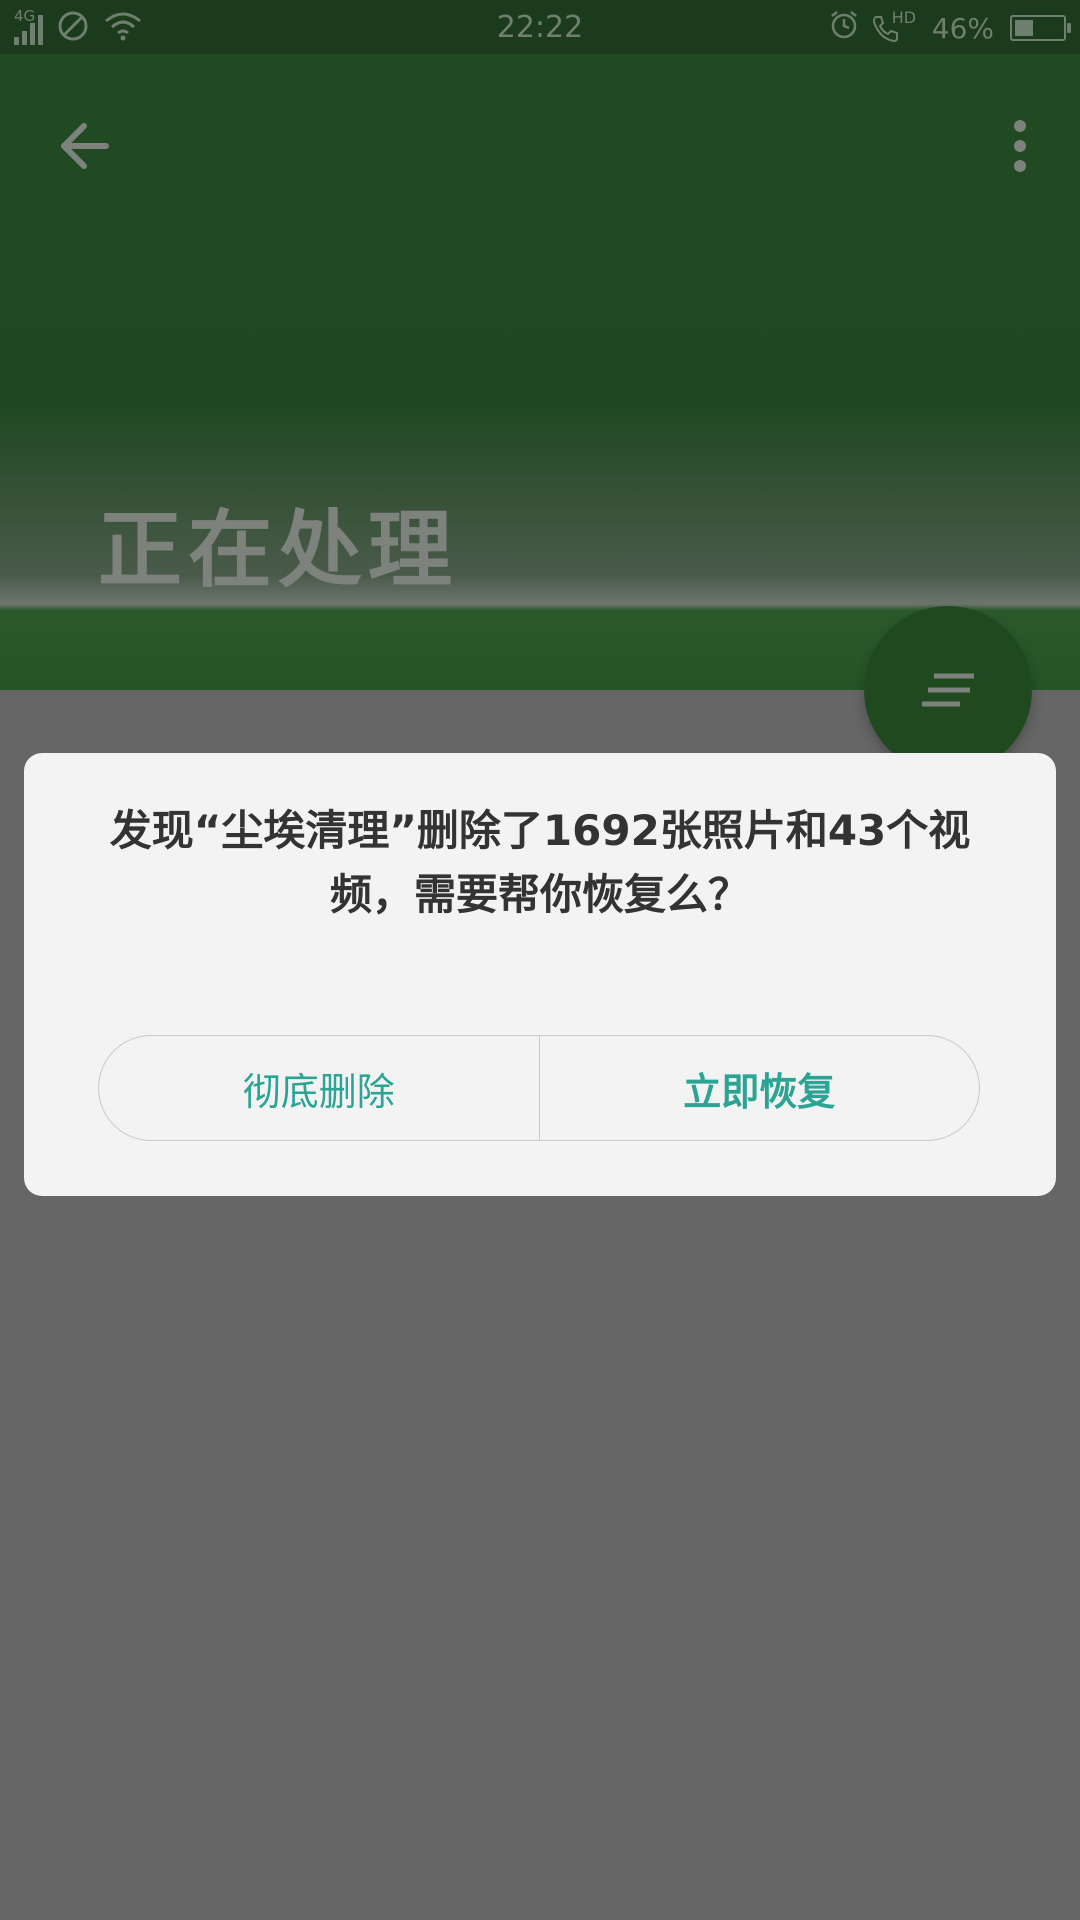  I want to click on battery-percent: 46%, so click(962, 28).